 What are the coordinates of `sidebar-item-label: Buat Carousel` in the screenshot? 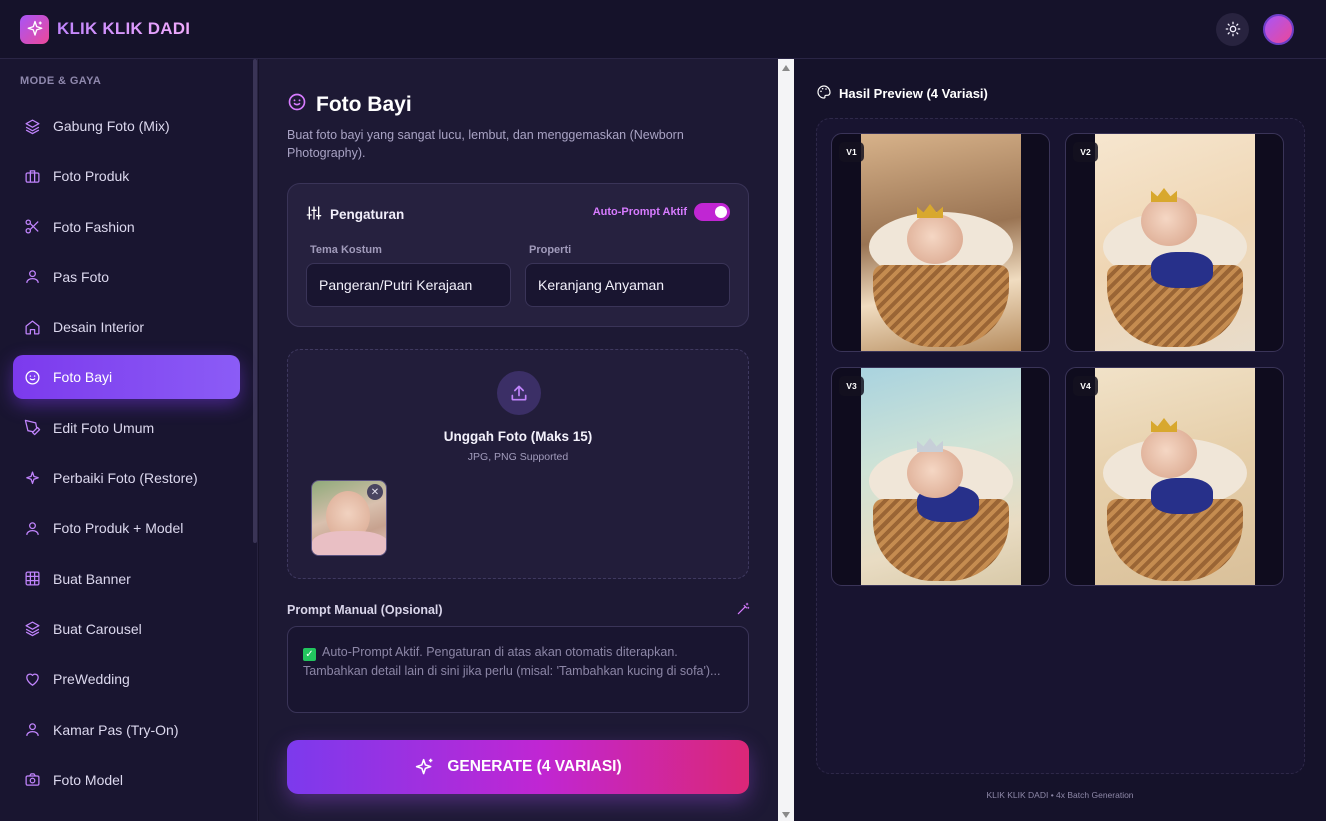 It's located at (97, 628).